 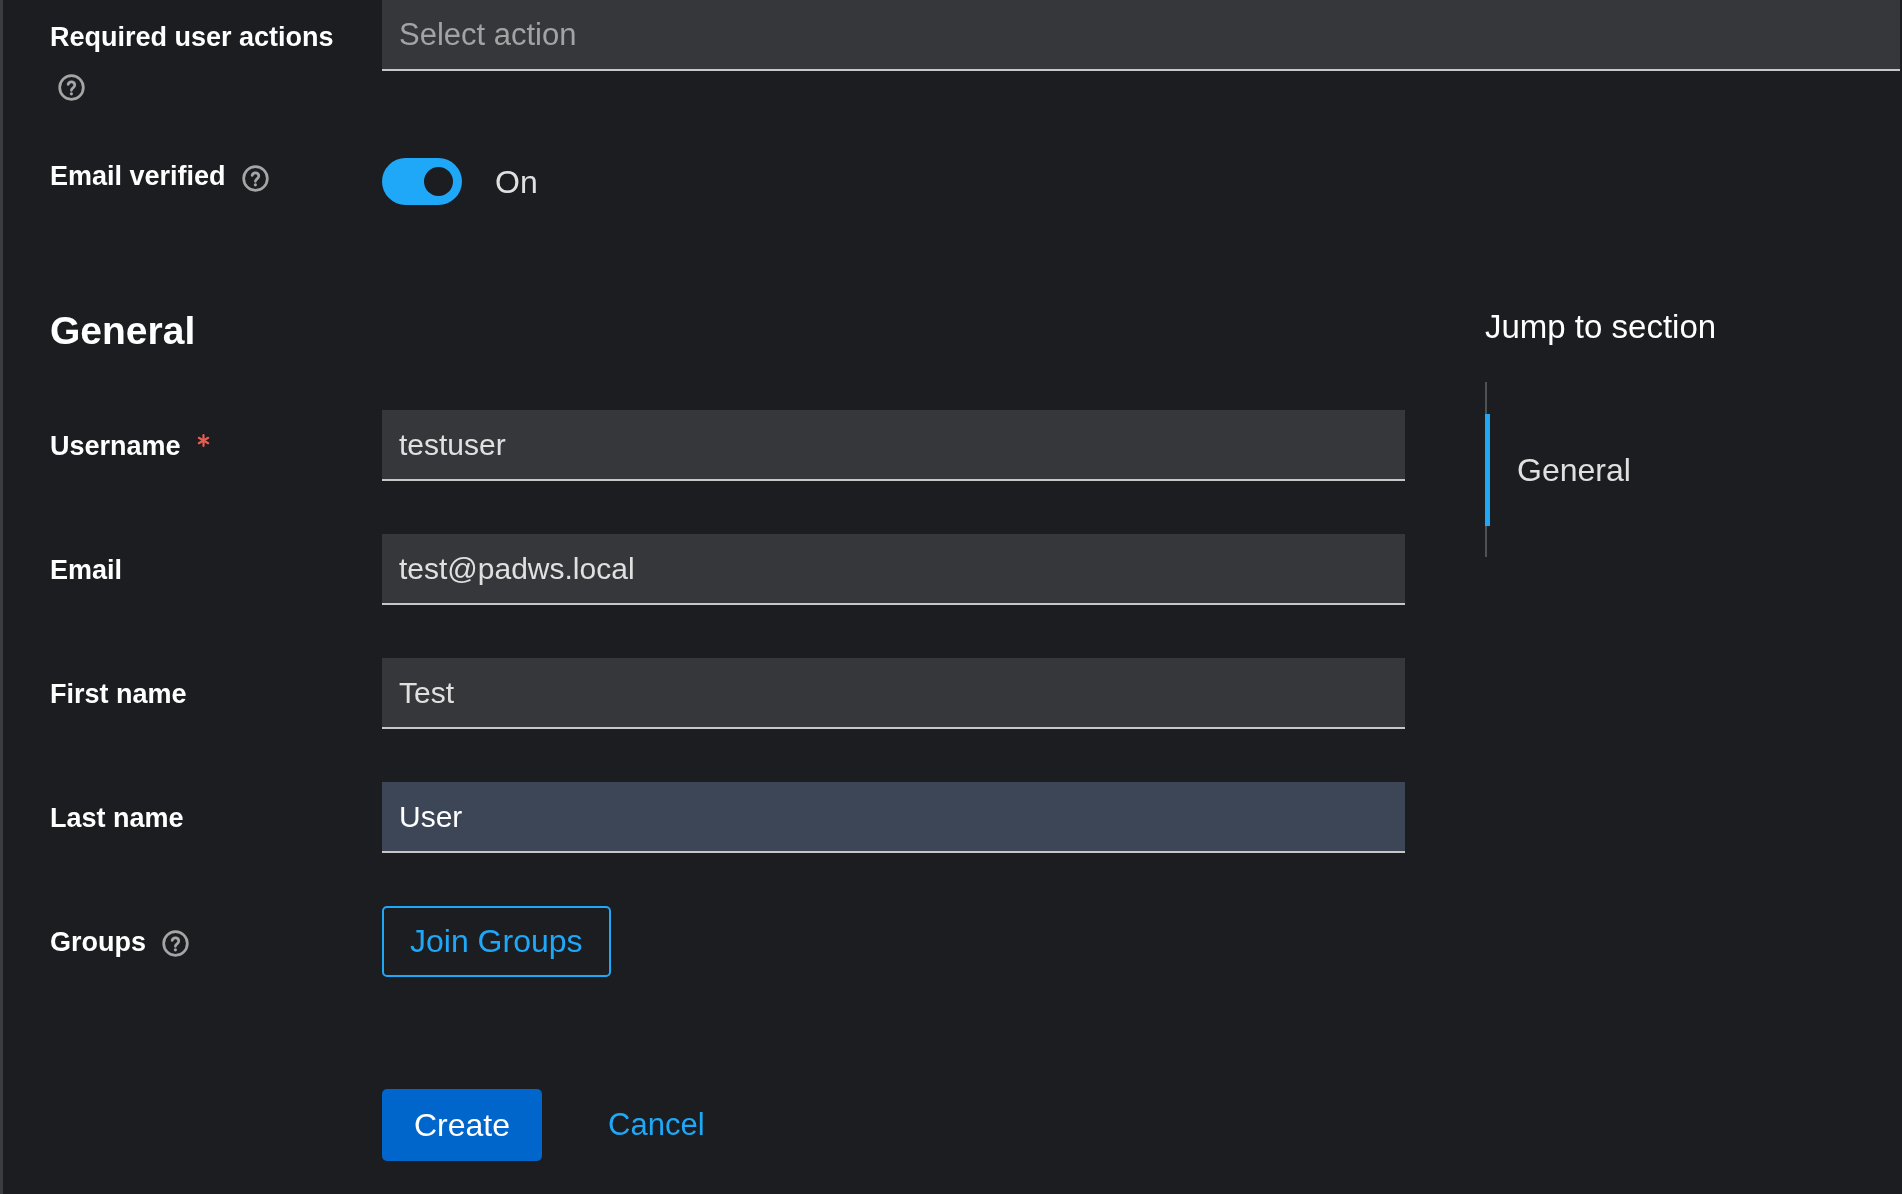 I want to click on field-label: Required user actions, so click(x=192, y=37).